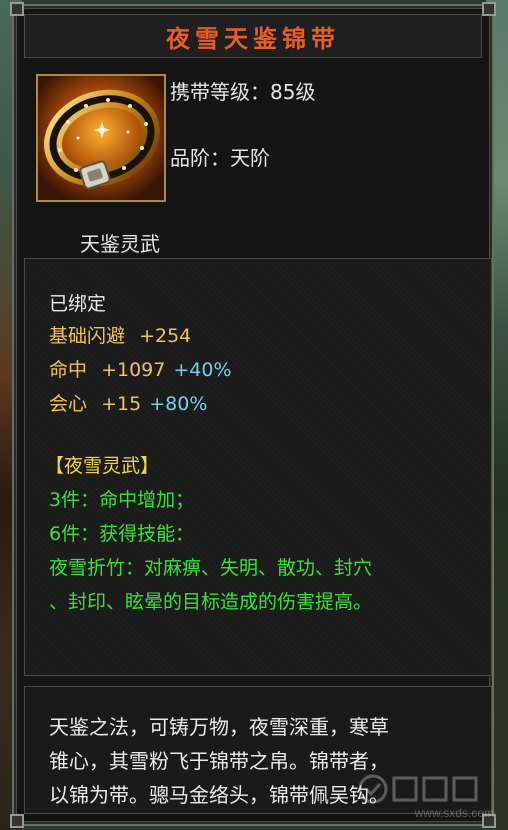 The width and height of the screenshot is (508, 830). What do you see at coordinates (202, 370) in the screenshot?
I see `attr-bonus: +40%` at bounding box center [202, 370].